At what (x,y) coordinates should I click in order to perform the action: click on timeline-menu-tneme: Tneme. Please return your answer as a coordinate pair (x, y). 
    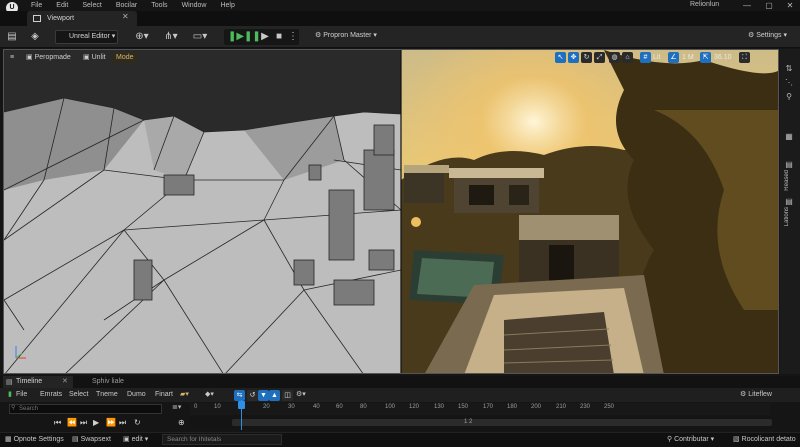
    Looking at the image, I should click on (107, 395).